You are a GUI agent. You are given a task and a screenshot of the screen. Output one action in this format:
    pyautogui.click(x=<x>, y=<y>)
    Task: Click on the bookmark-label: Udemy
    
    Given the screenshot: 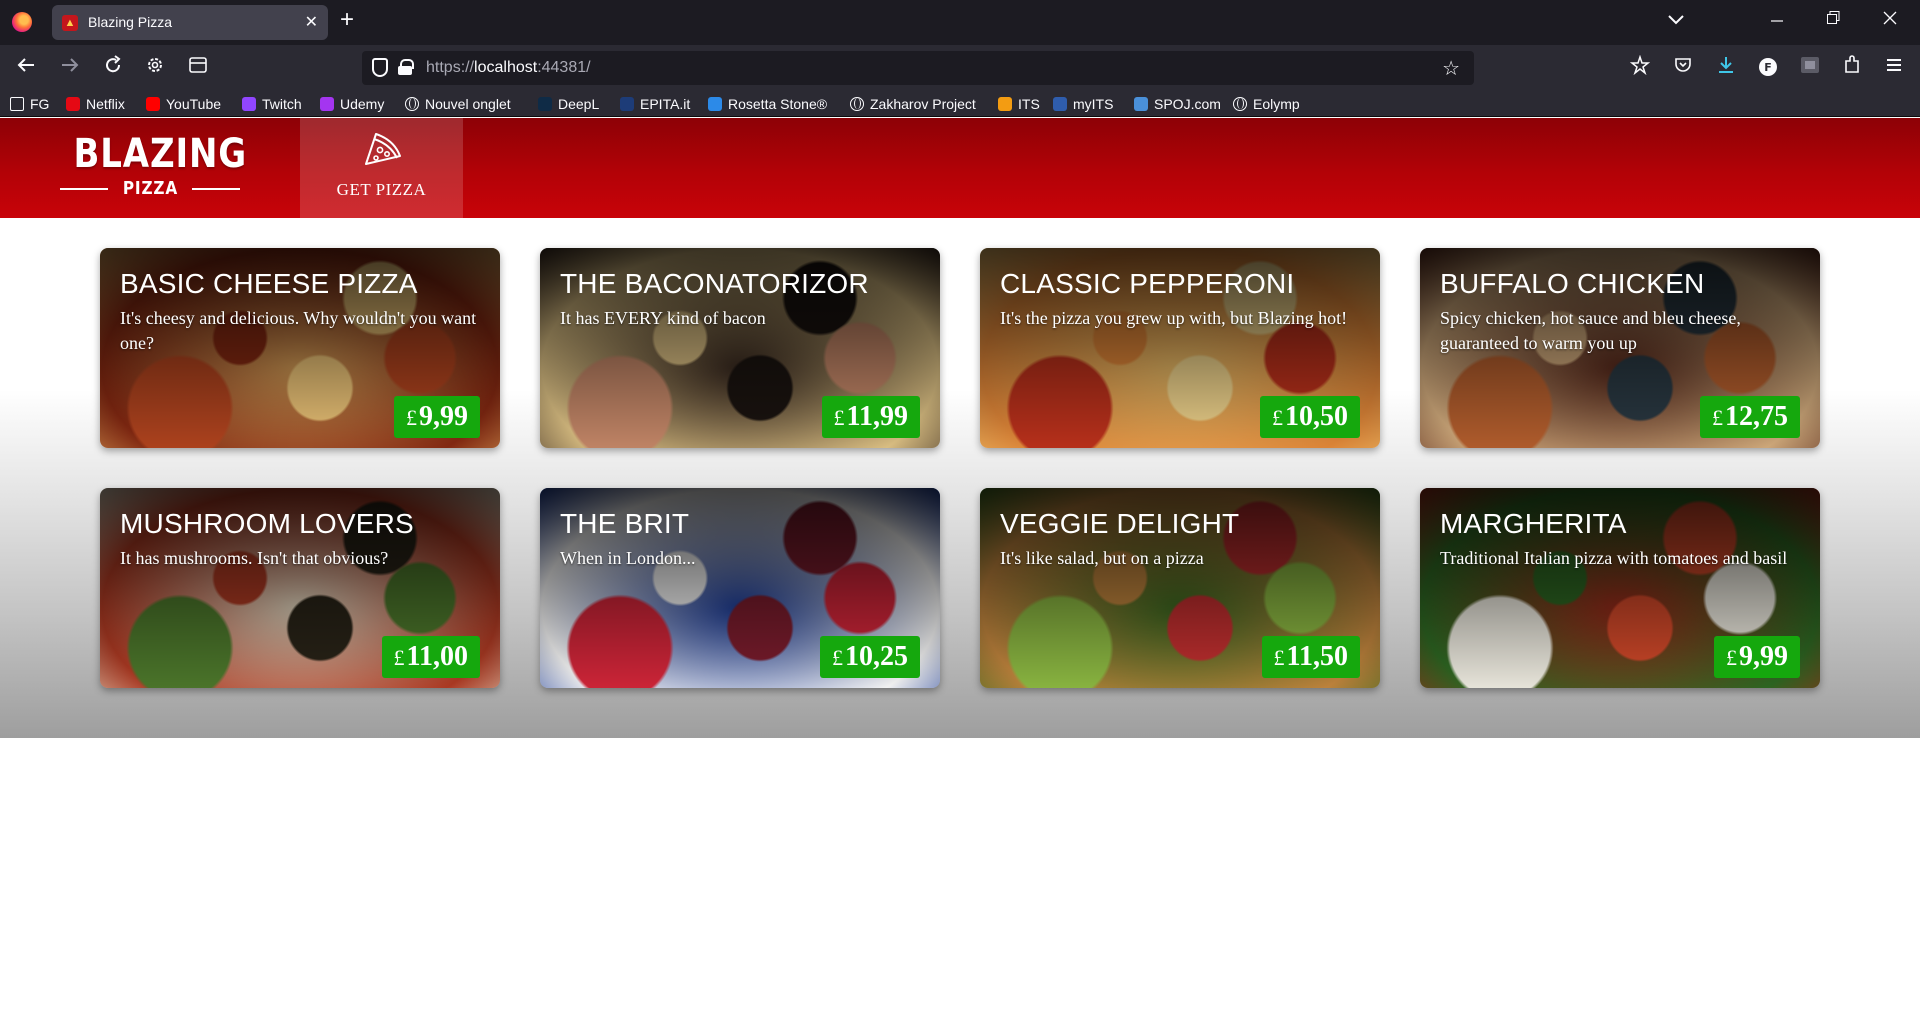 What is the action you would take?
    pyautogui.click(x=362, y=104)
    